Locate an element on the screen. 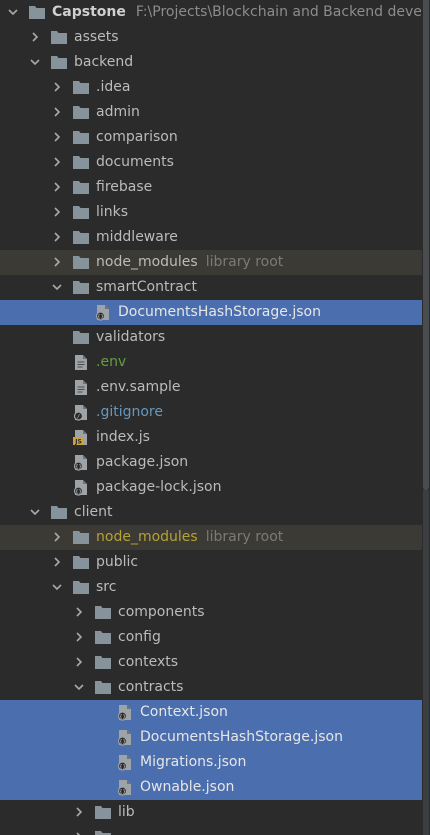  tree-item-label: package-lock.json is located at coordinates (159, 487).